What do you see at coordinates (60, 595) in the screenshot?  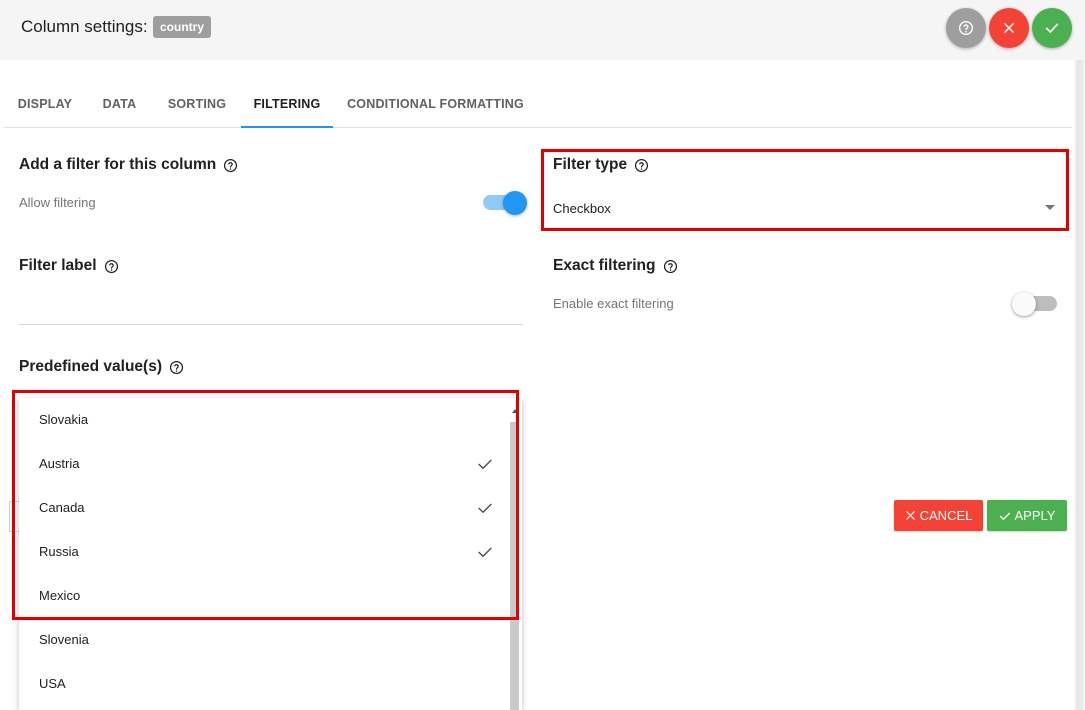 I see `option-label: Mexico` at bounding box center [60, 595].